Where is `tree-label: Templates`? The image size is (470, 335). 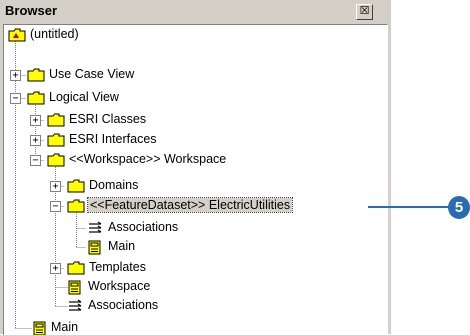 tree-label: Templates is located at coordinates (117, 267).